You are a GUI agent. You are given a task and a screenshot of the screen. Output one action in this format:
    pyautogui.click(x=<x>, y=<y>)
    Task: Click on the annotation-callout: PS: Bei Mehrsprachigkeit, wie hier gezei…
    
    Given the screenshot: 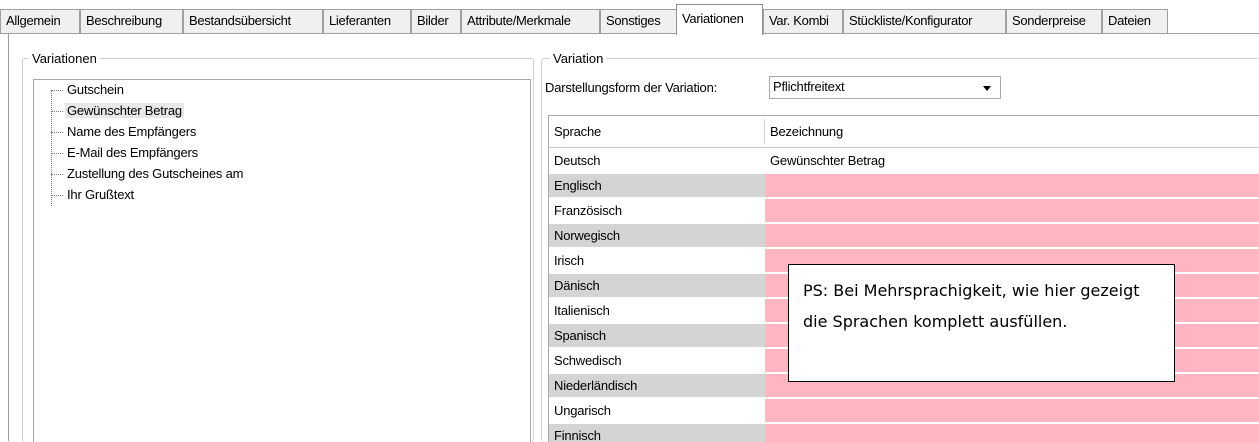 What is the action you would take?
    pyautogui.click(x=981, y=323)
    